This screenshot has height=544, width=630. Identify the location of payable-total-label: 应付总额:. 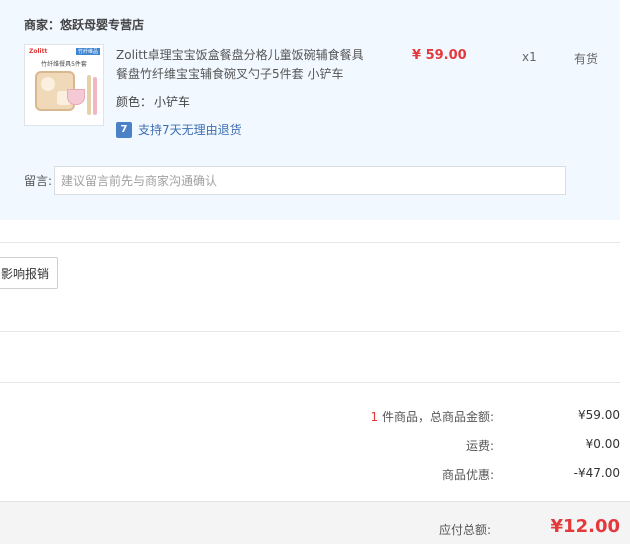
(464, 530).